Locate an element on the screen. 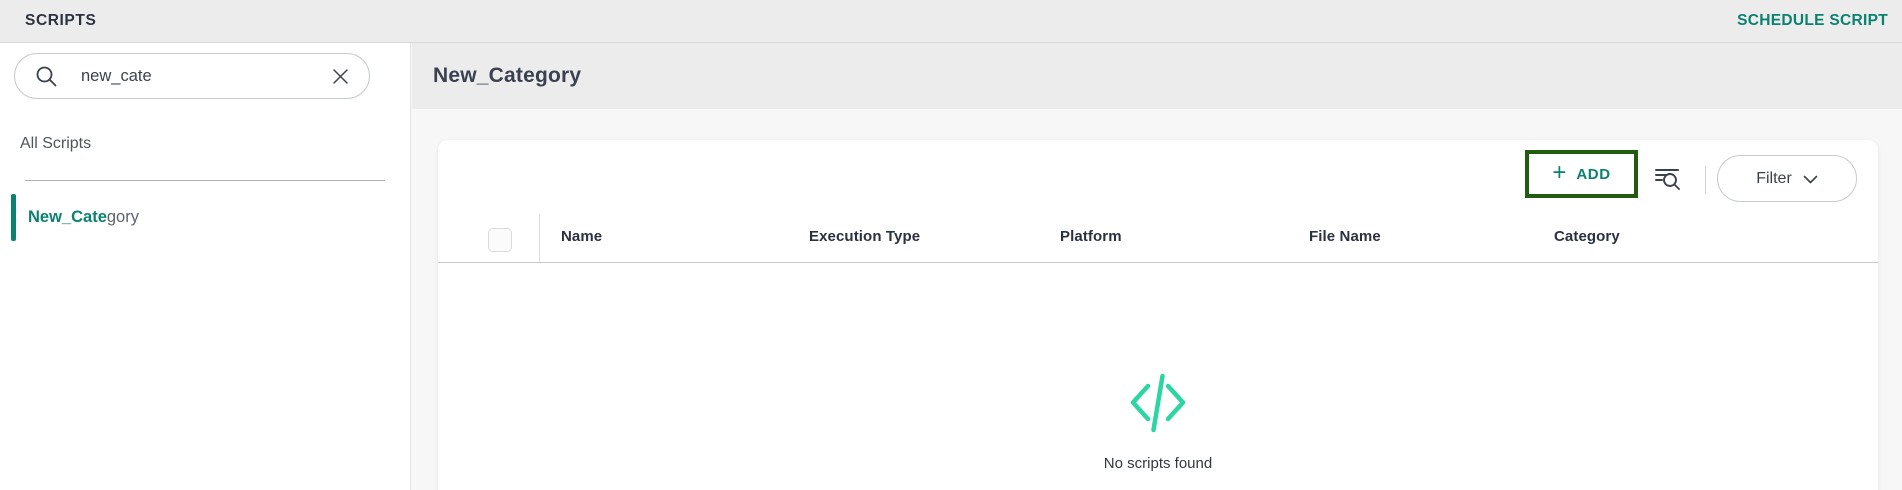 The height and width of the screenshot is (490, 1902). column-header-category: Category is located at coordinates (1587, 236).